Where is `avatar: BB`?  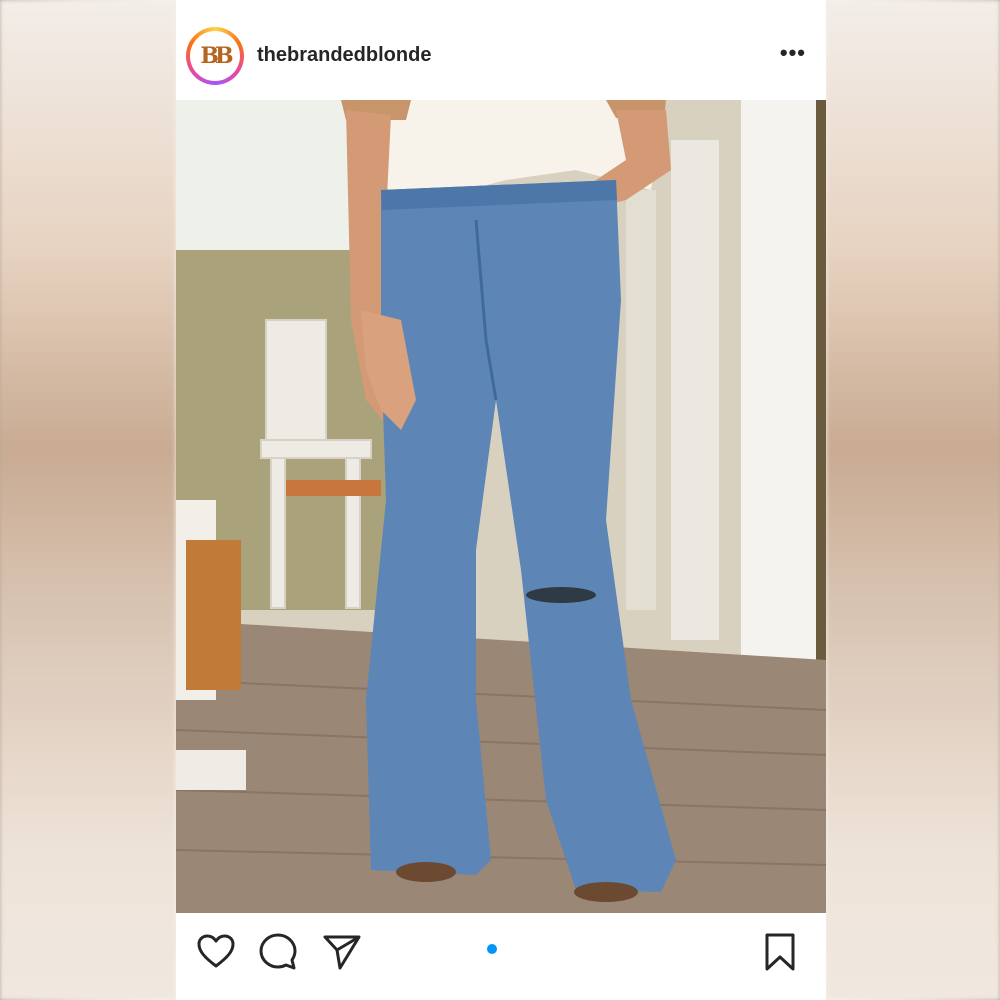 avatar: BB is located at coordinates (215, 56).